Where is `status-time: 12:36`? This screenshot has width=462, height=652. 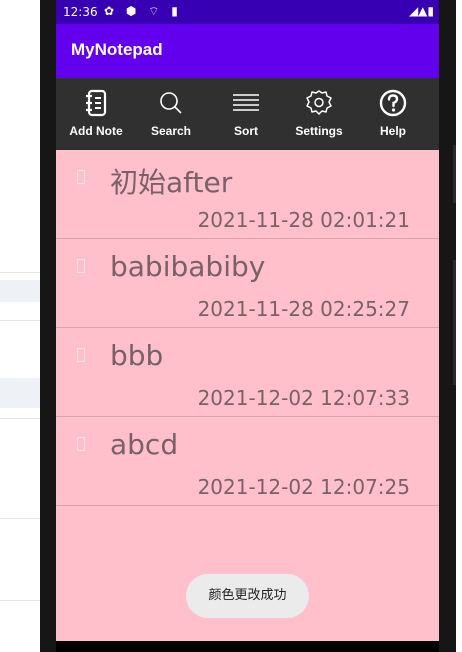 status-time: 12:36 is located at coordinates (80, 12).